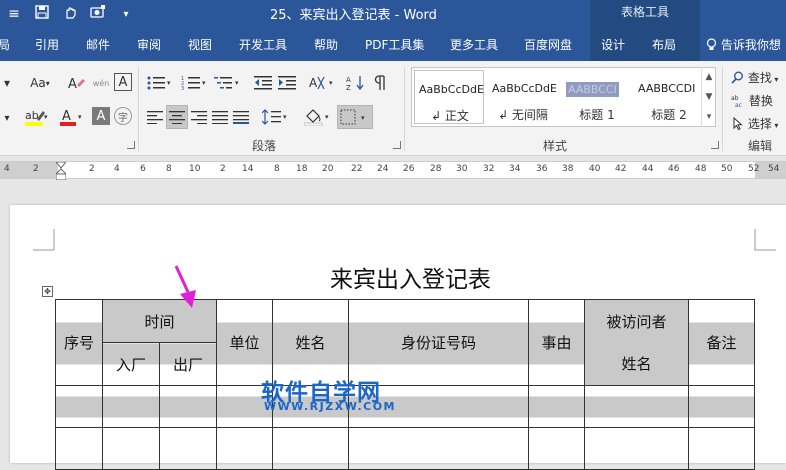 Image resolution: width=786 pixels, height=470 pixels. What do you see at coordinates (263, 83) in the screenshot?
I see `decrease-indent-icon` at bounding box center [263, 83].